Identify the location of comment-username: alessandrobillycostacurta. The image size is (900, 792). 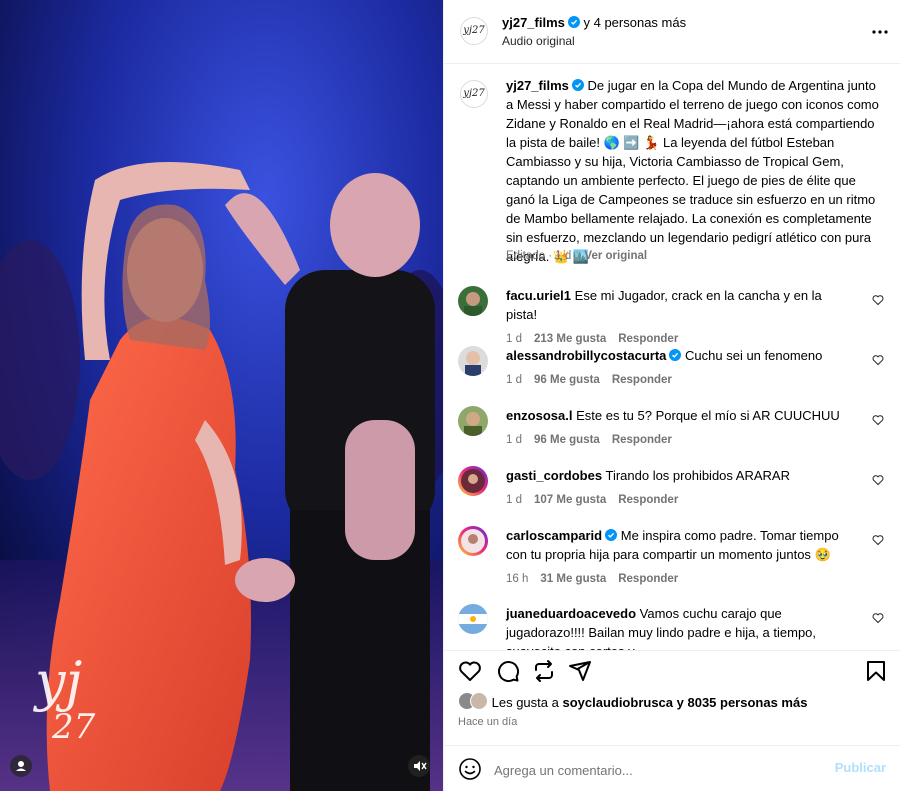
(586, 355).